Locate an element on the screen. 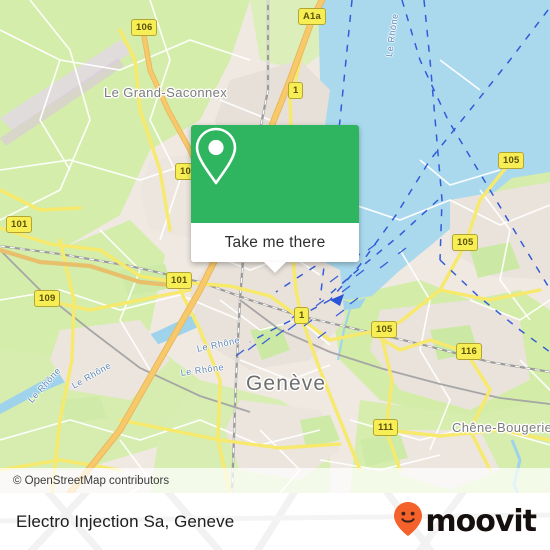 Image resolution: width=550 pixels, height=550 pixels. callout-pin-panel is located at coordinates (275, 174).